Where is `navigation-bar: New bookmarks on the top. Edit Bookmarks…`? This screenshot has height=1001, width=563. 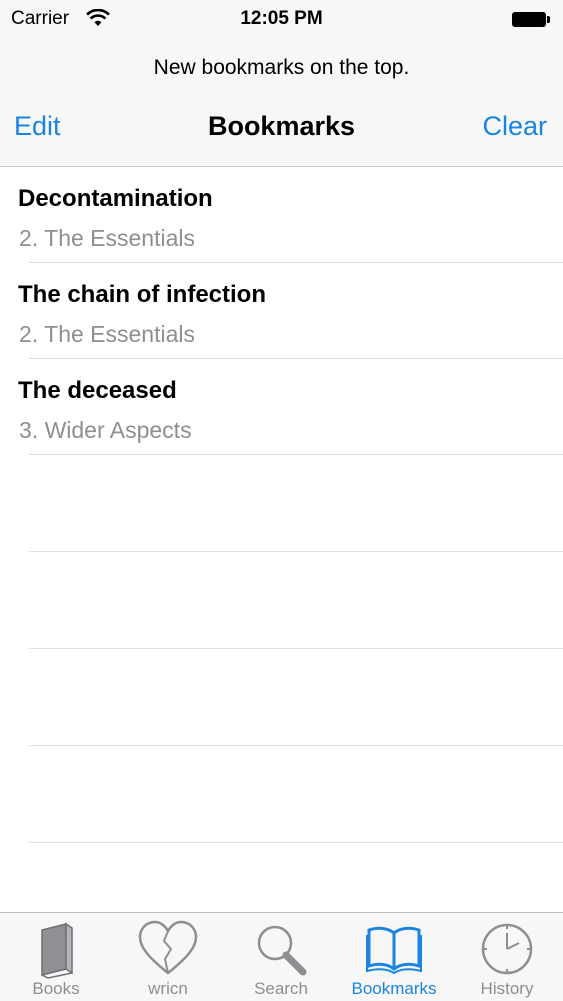
navigation-bar: New bookmarks on the top. Edit Bookmarks… is located at coordinates (281, 103).